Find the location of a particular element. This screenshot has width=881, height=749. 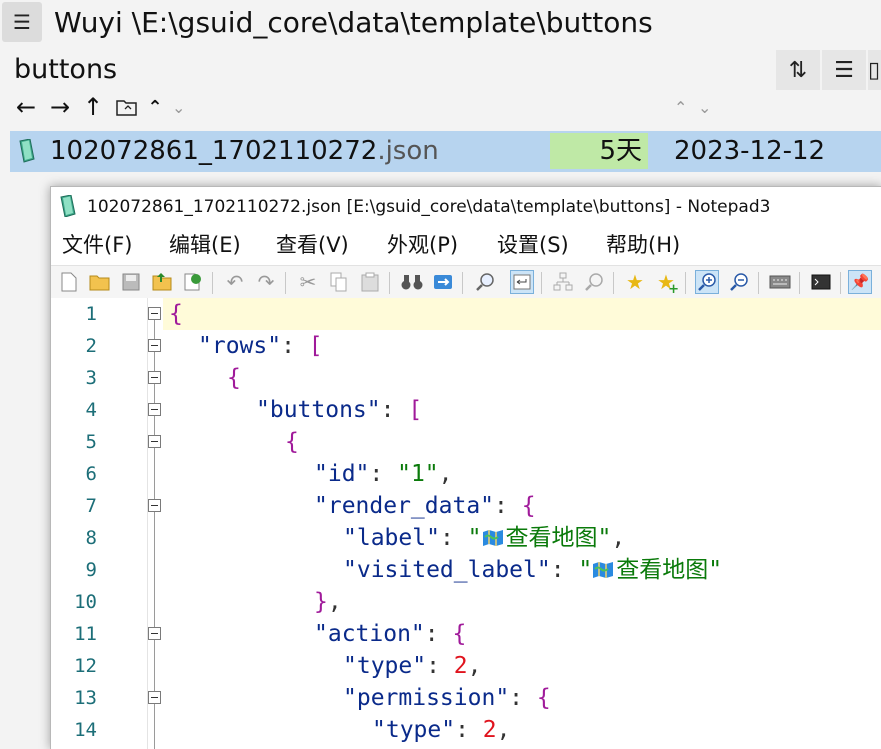

word-wrap-icon is located at coordinates (522, 282).